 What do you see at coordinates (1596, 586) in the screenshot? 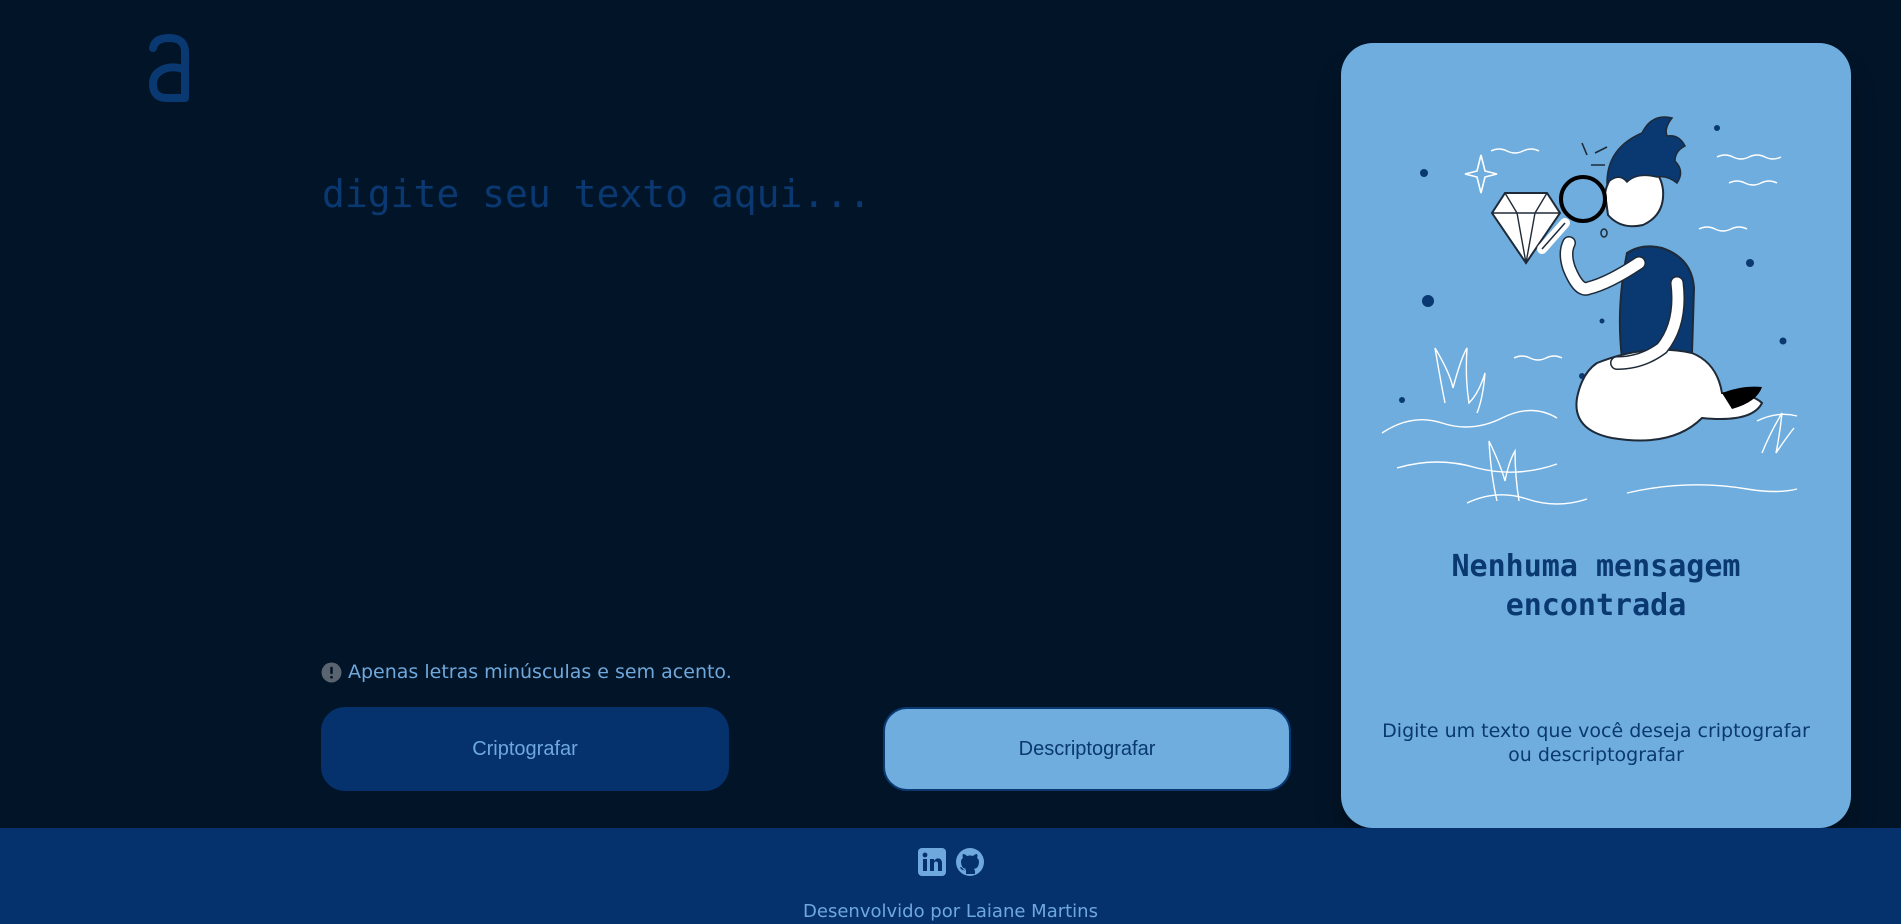
I see `output-title: Nenhuma mensagem encontrada` at bounding box center [1596, 586].